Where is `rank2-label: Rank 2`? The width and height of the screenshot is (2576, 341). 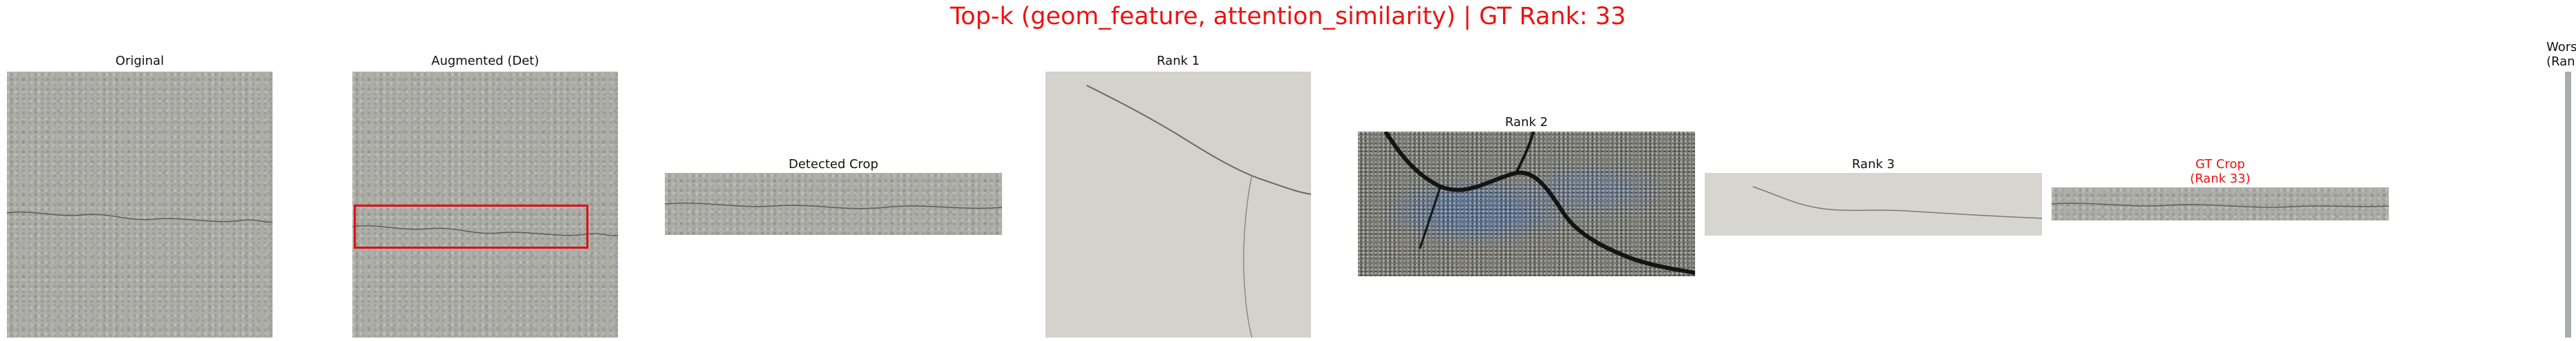 rank2-label: Rank 2 is located at coordinates (1526, 123).